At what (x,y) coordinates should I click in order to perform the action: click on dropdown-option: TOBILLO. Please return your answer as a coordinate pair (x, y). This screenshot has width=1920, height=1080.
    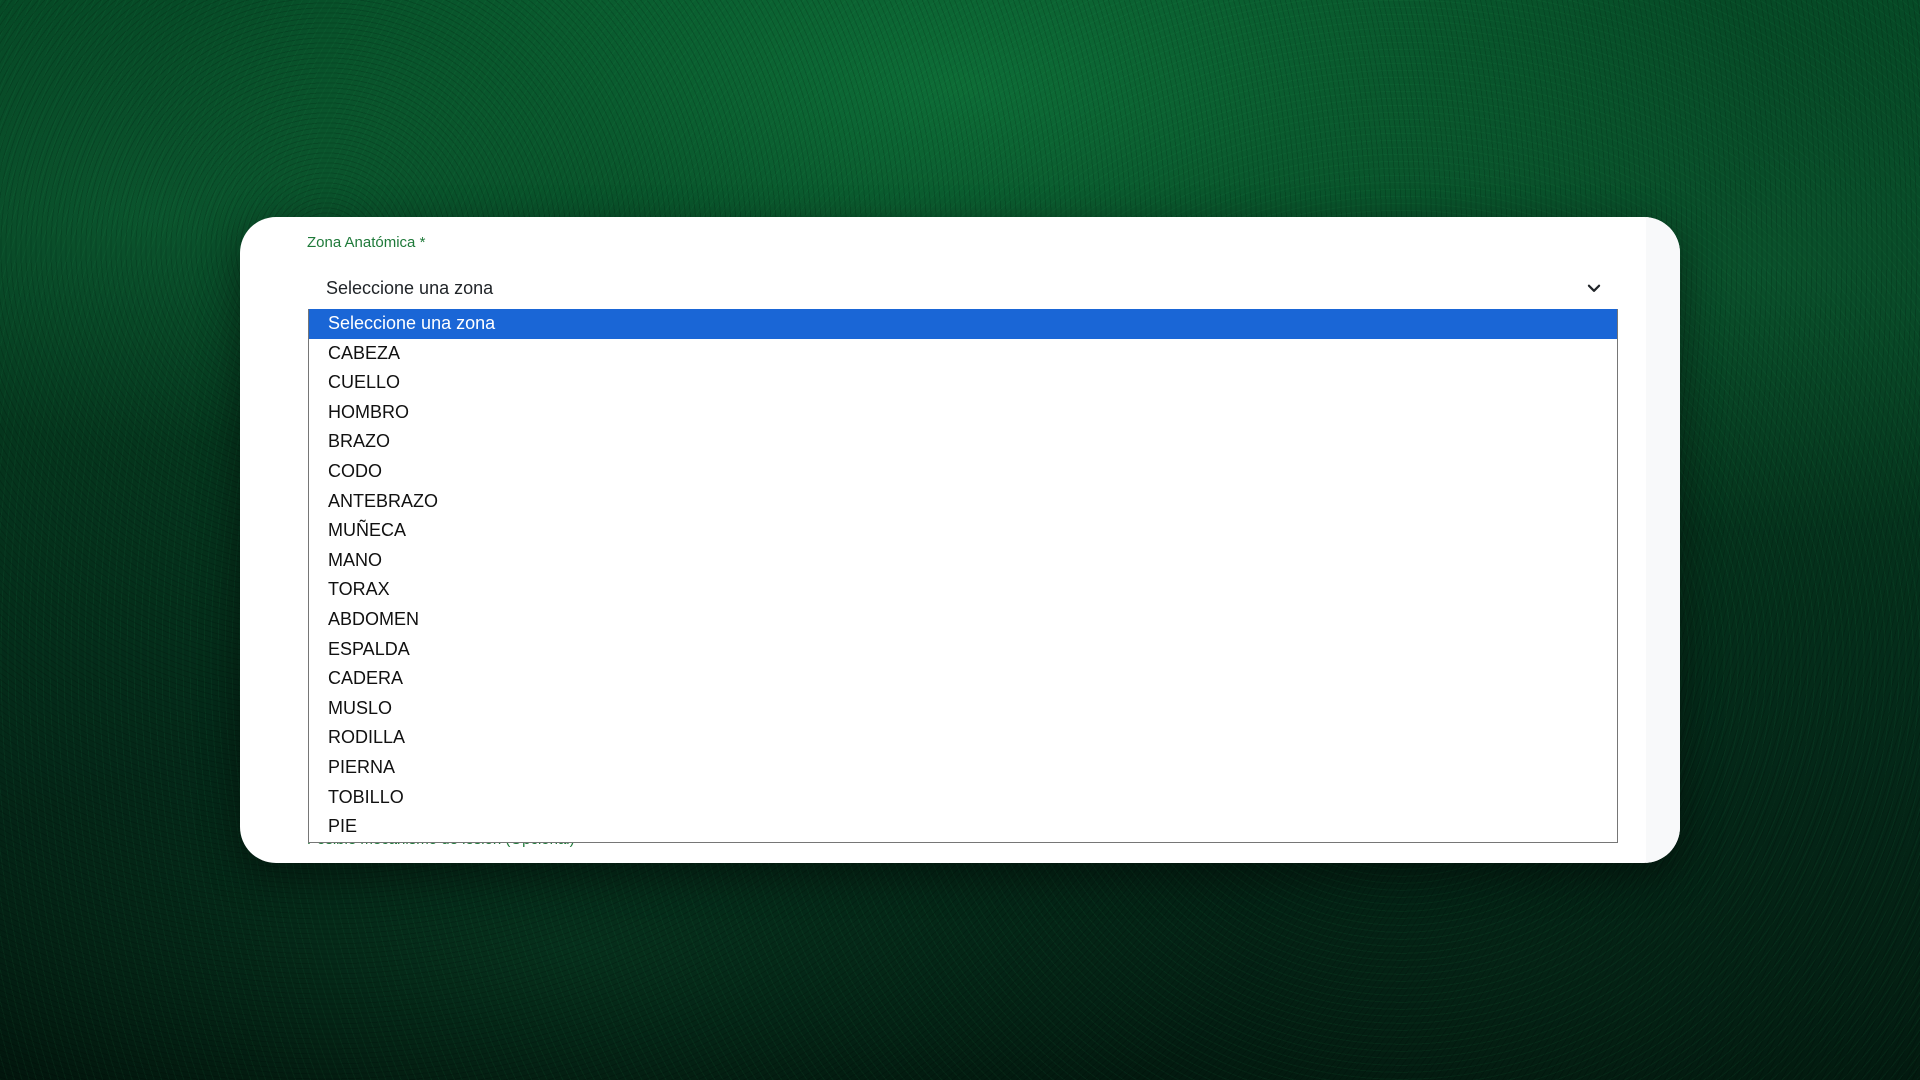
    Looking at the image, I should click on (963, 798).